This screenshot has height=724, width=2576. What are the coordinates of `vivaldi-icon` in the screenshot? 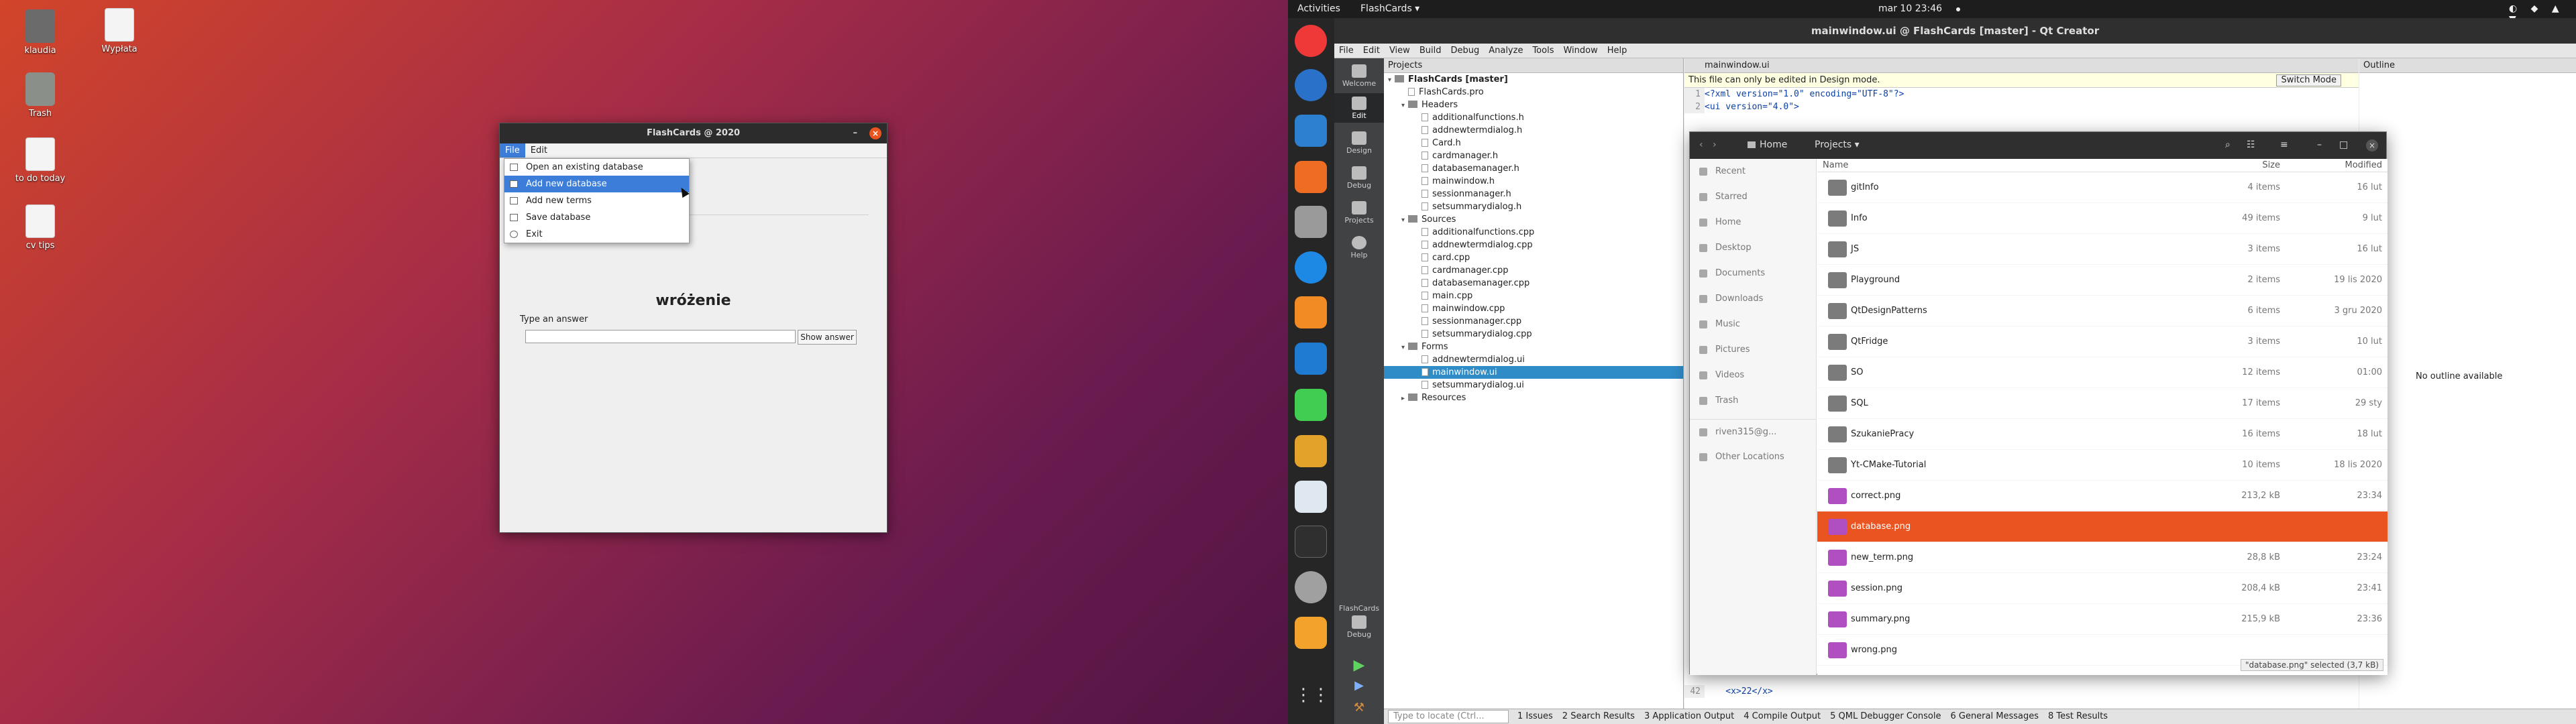 It's located at (1311, 41).